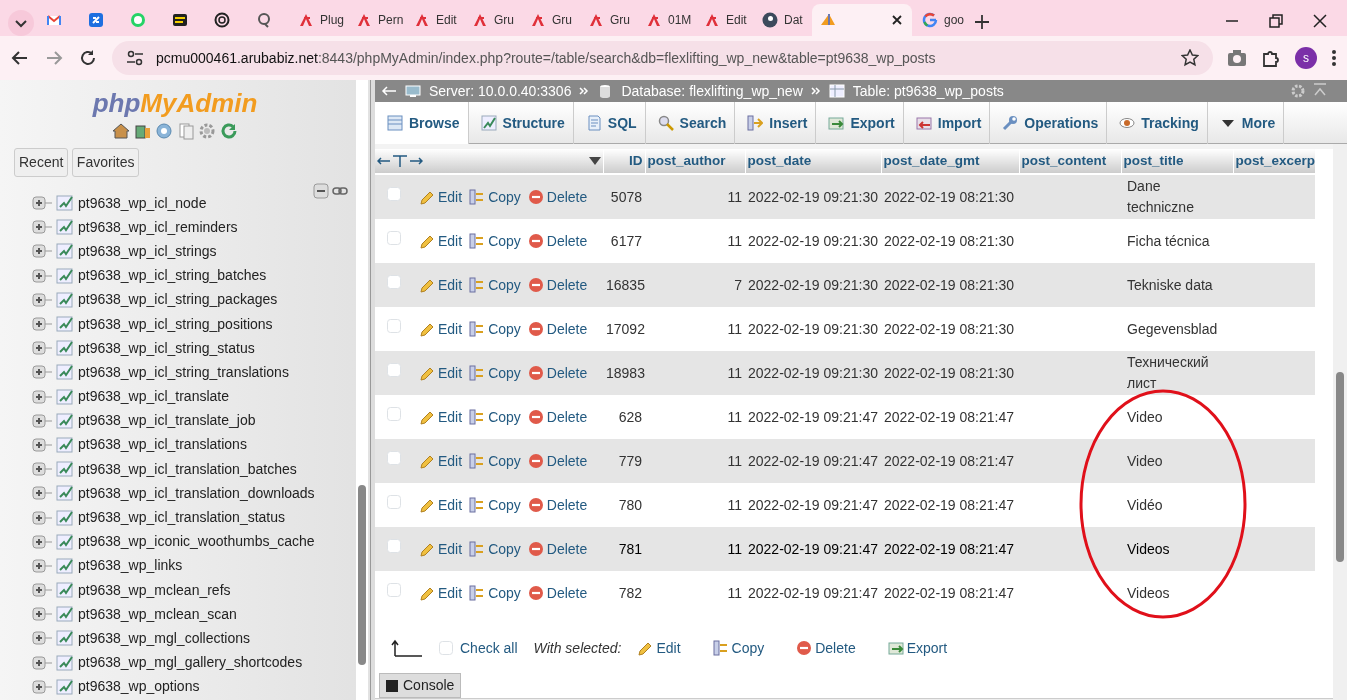 The width and height of the screenshot is (1347, 700). What do you see at coordinates (147, 251) in the screenshot?
I see `table-name-link: pt9638_wp_icl_strings` at bounding box center [147, 251].